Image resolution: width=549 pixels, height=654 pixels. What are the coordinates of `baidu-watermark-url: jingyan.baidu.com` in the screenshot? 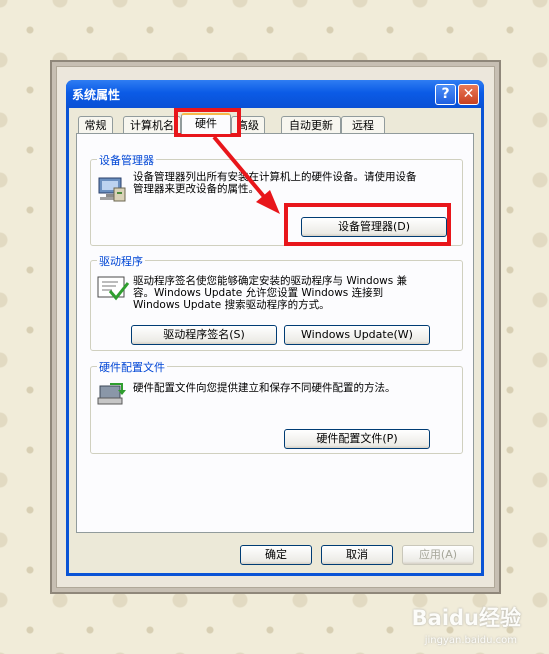 It's located at (470, 640).